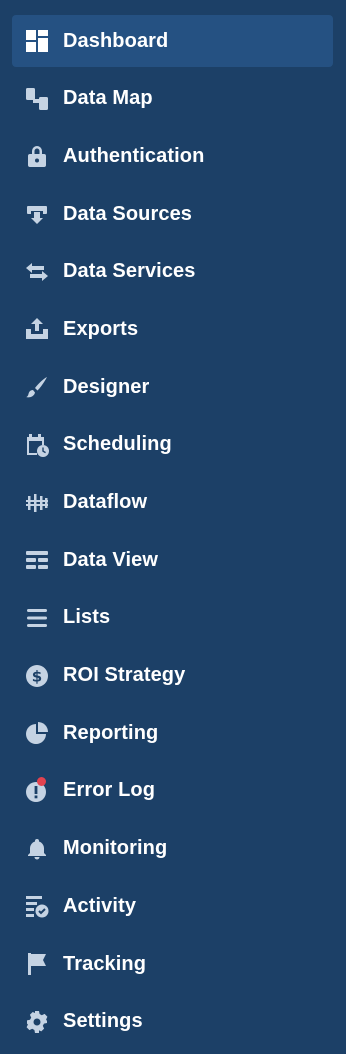  What do you see at coordinates (103, 1021) in the screenshot?
I see `sidebar-item-label: Settings` at bounding box center [103, 1021].